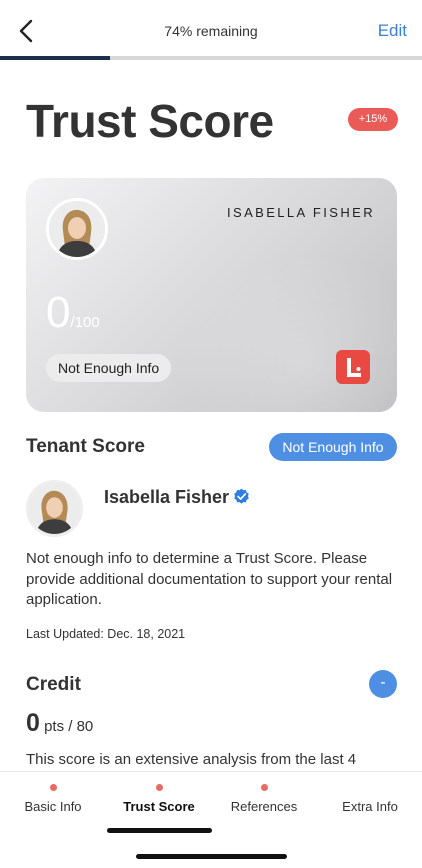 The height and width of the screenshot is (868, 422). I want to click on brand-logo-icon, so click(353, 367).